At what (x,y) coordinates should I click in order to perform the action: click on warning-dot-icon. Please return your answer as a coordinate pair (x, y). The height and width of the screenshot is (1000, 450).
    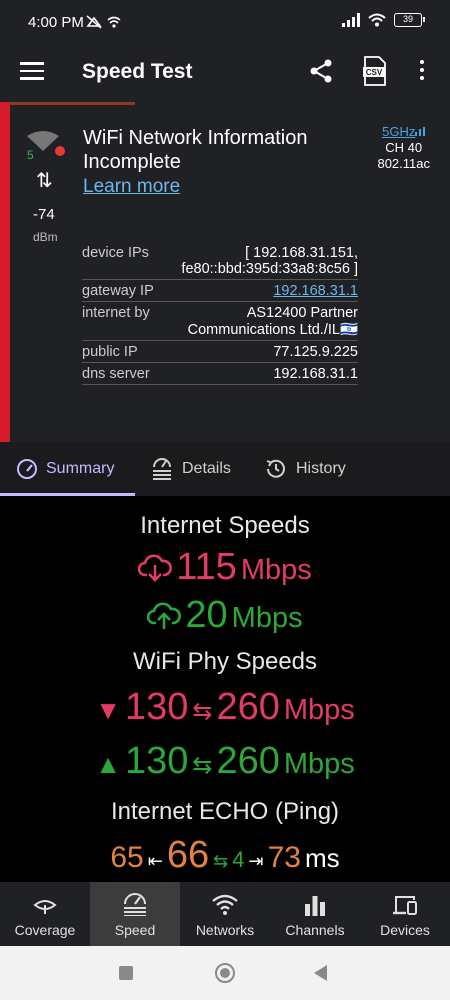
    Looking at the image, I should click on (60, 151).